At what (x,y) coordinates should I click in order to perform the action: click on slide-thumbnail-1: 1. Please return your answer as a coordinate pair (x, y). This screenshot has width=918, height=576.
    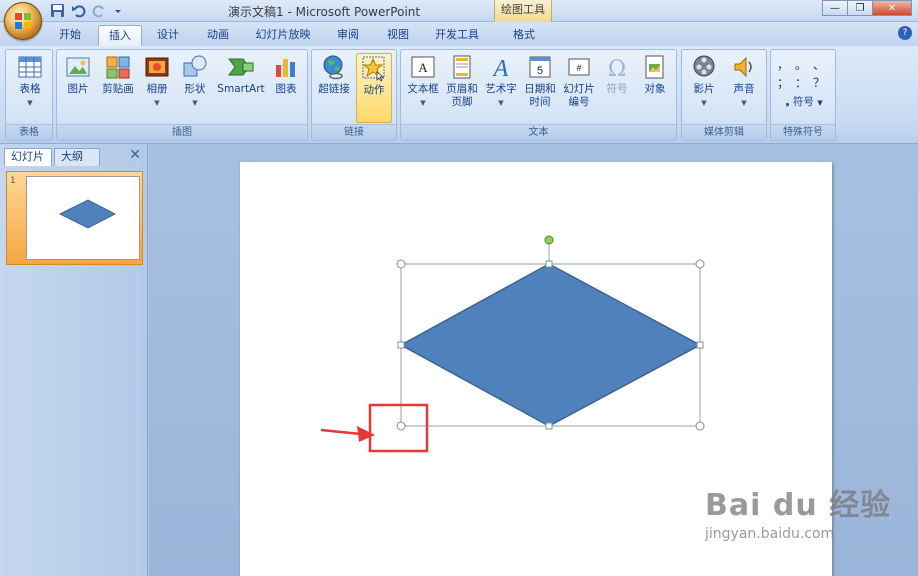
    Looking at the image, I should click on (74, 218).